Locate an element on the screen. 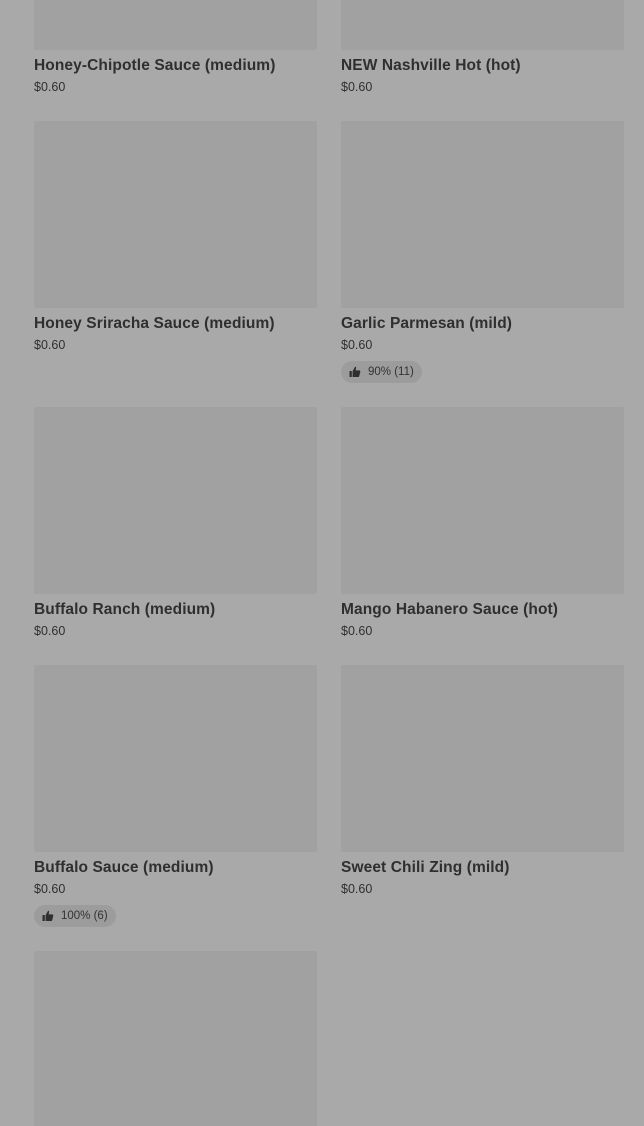 This screenshot has width=644, height=1126. menu-item-card: Honey Sriracha Sauce (medium) $0.60 is located at coordinates (175, 237).